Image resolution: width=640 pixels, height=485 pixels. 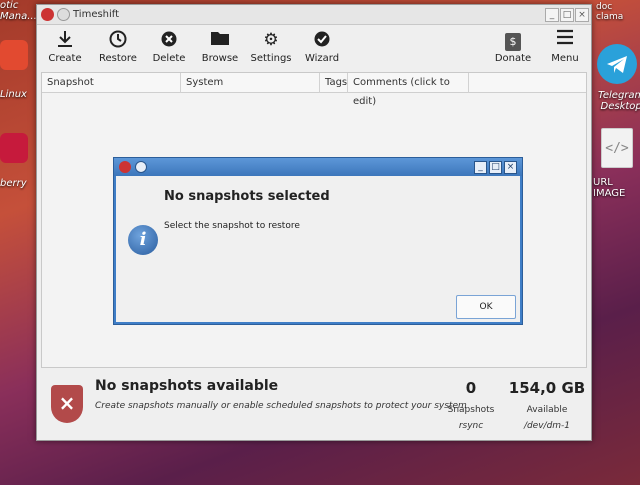 What do you see at coordinates (619, 101) in the screenshot?
I see `desktop-label-telegram: Telegram Desktop` at bounding box center [619, 101].